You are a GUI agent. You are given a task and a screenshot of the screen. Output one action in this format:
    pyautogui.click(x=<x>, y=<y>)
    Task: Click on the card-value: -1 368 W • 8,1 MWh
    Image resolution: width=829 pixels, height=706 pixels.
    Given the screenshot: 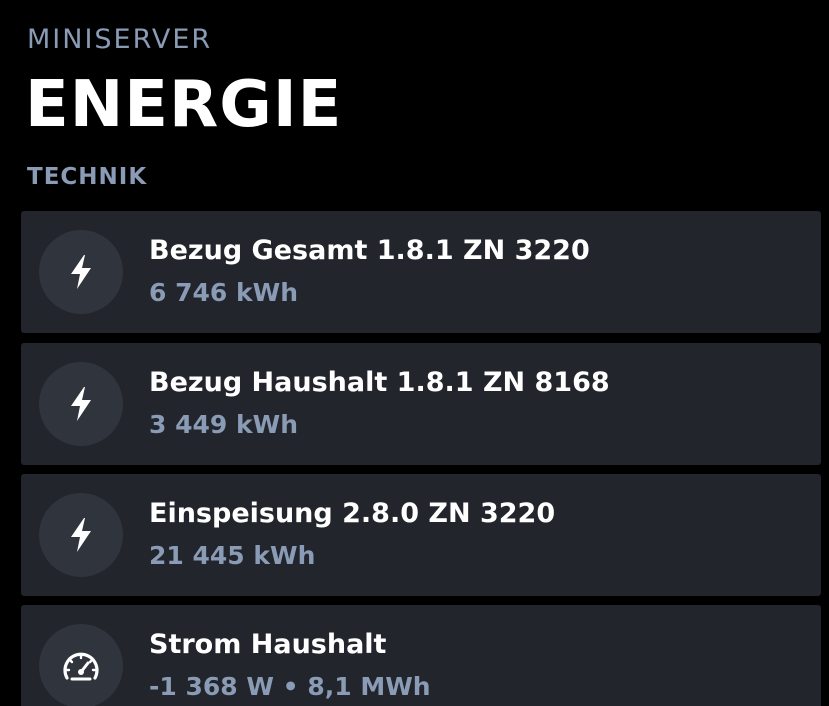 What is the action you would take?
    pyautogui.click(x=290, y=686)
    